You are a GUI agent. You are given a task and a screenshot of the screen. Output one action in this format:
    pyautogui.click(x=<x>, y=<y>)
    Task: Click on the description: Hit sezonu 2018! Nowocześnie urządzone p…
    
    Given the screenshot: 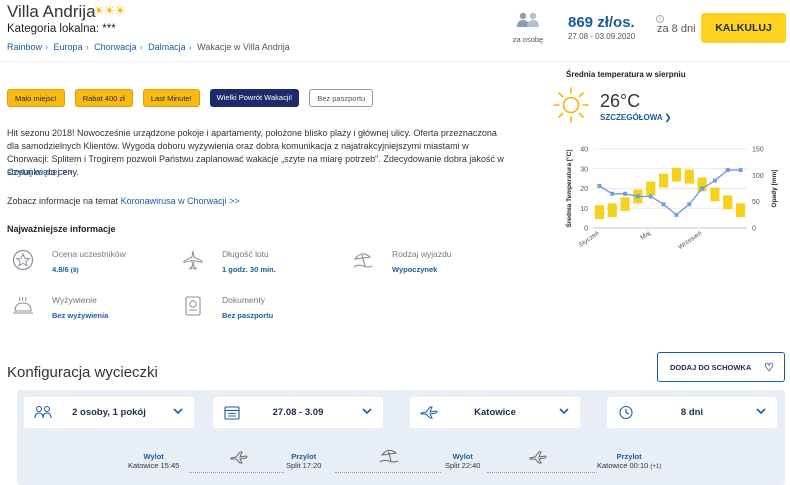 What is the action you would take?
    pyautogui.click(x=255, y=152)
    